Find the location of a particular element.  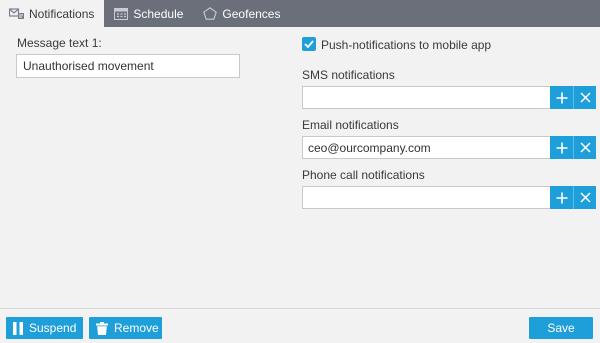

email-input-group is located at coordinates (449, 147).